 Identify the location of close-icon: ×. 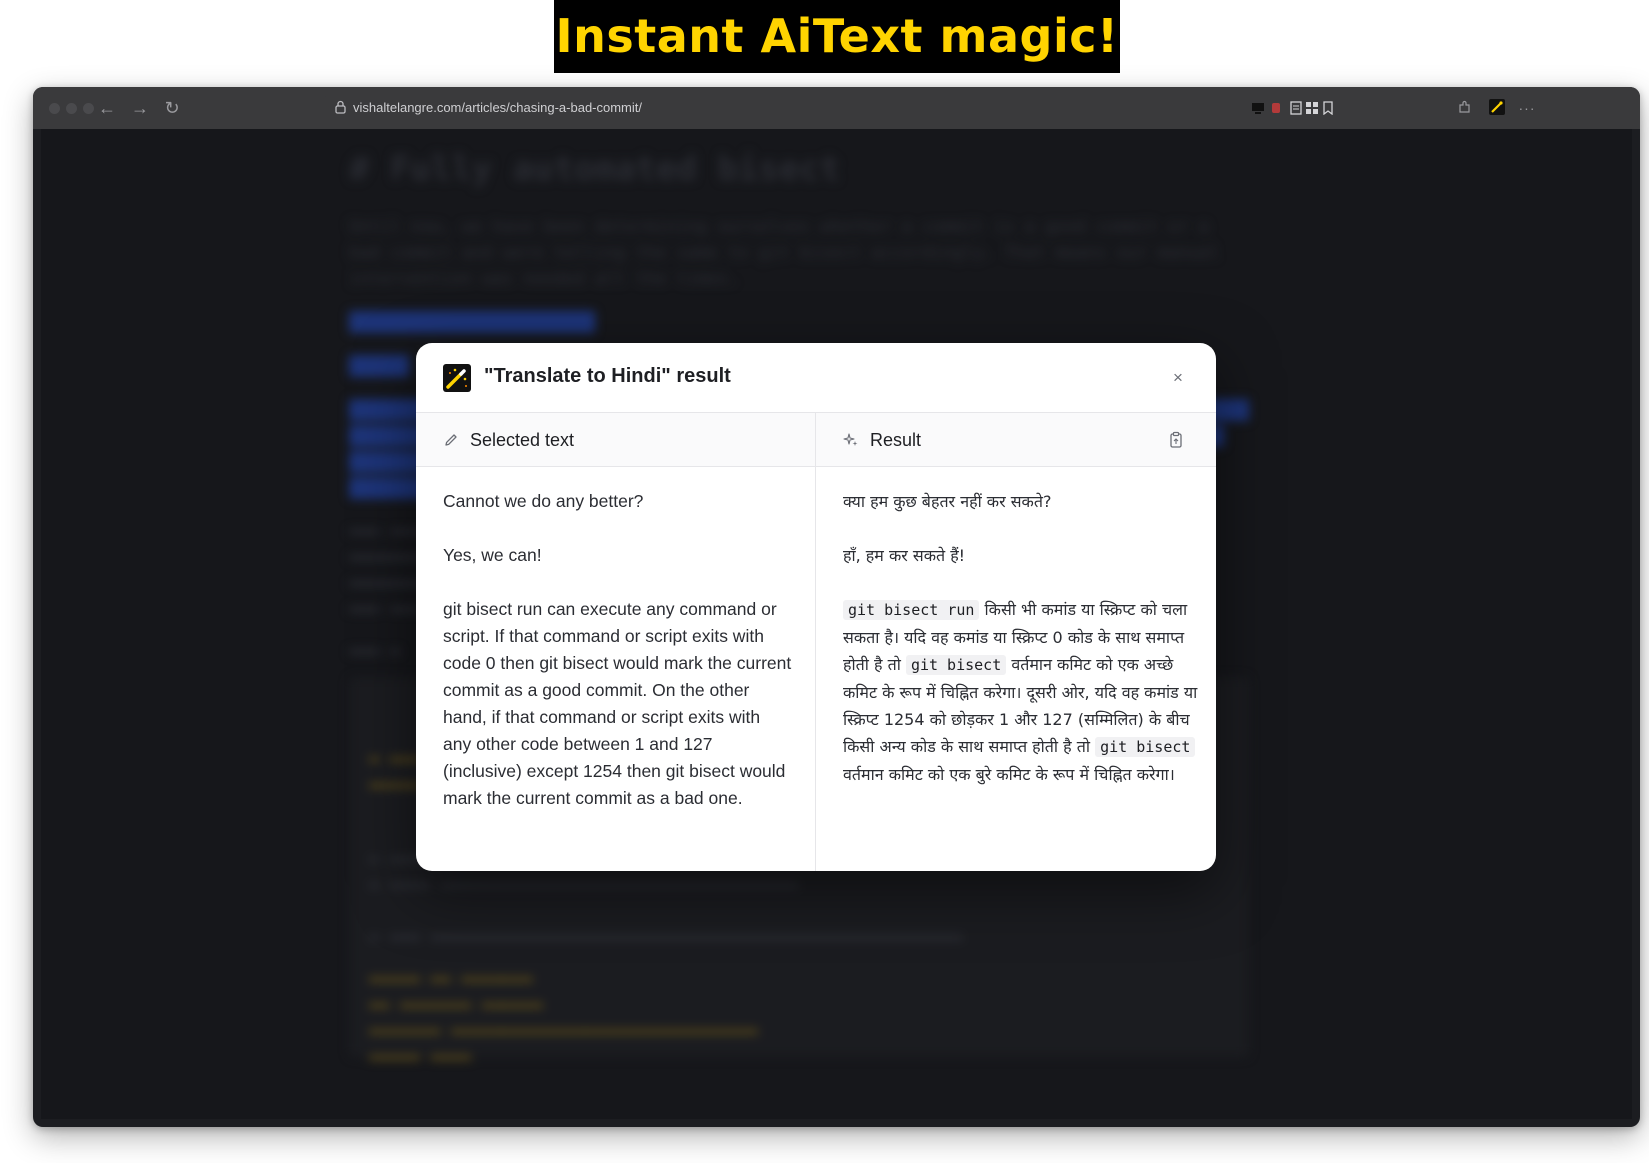
(1178, 378).